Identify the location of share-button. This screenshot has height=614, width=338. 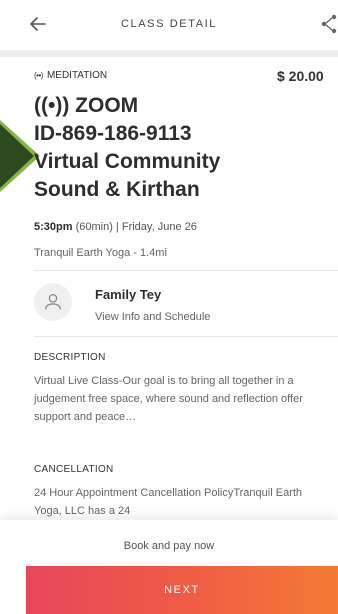
(328, 24).